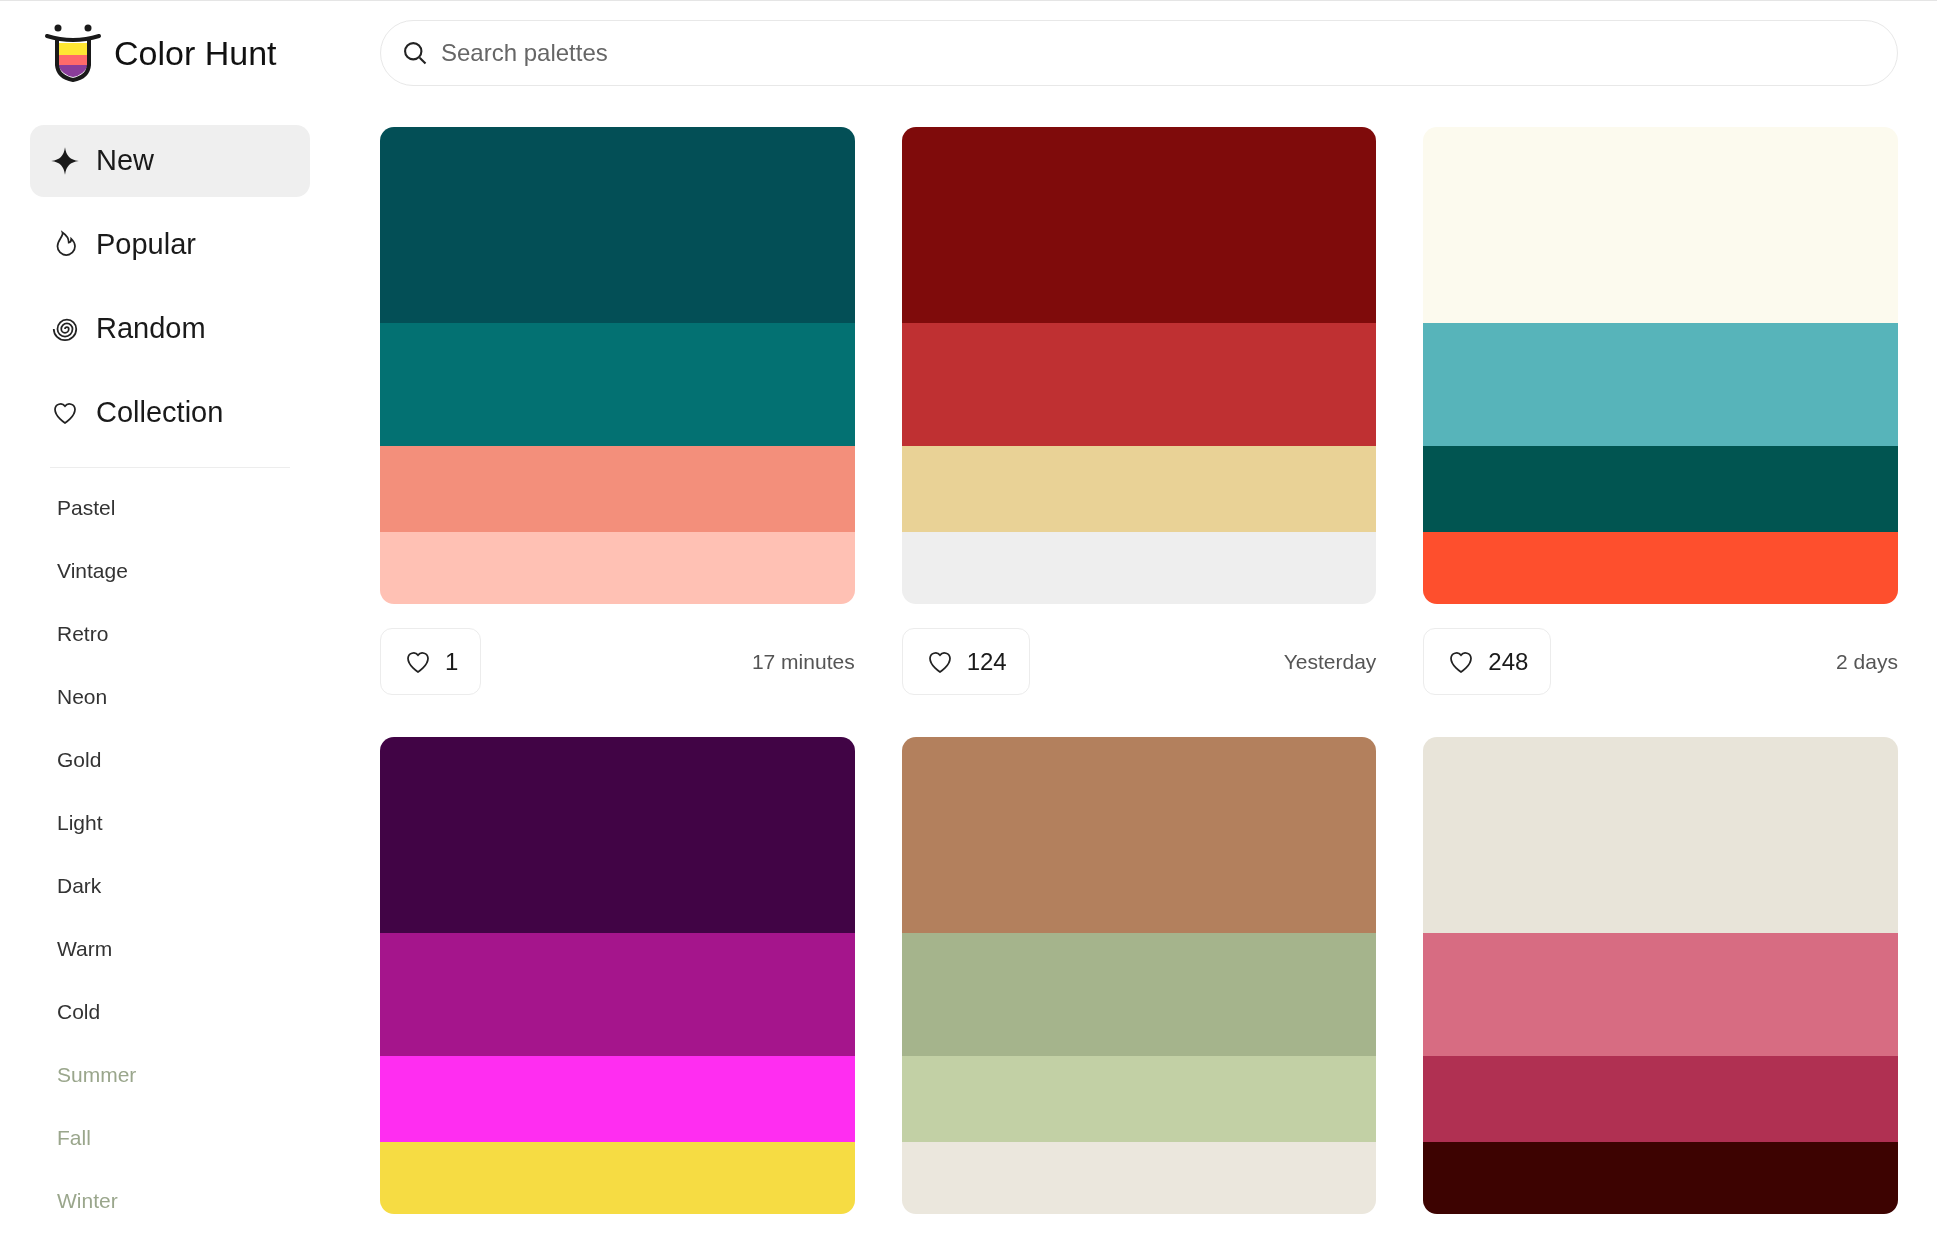 This screenshot has width=1937, height=1237. I want to click on brand-name: Color Hunt, so click(195, 53).